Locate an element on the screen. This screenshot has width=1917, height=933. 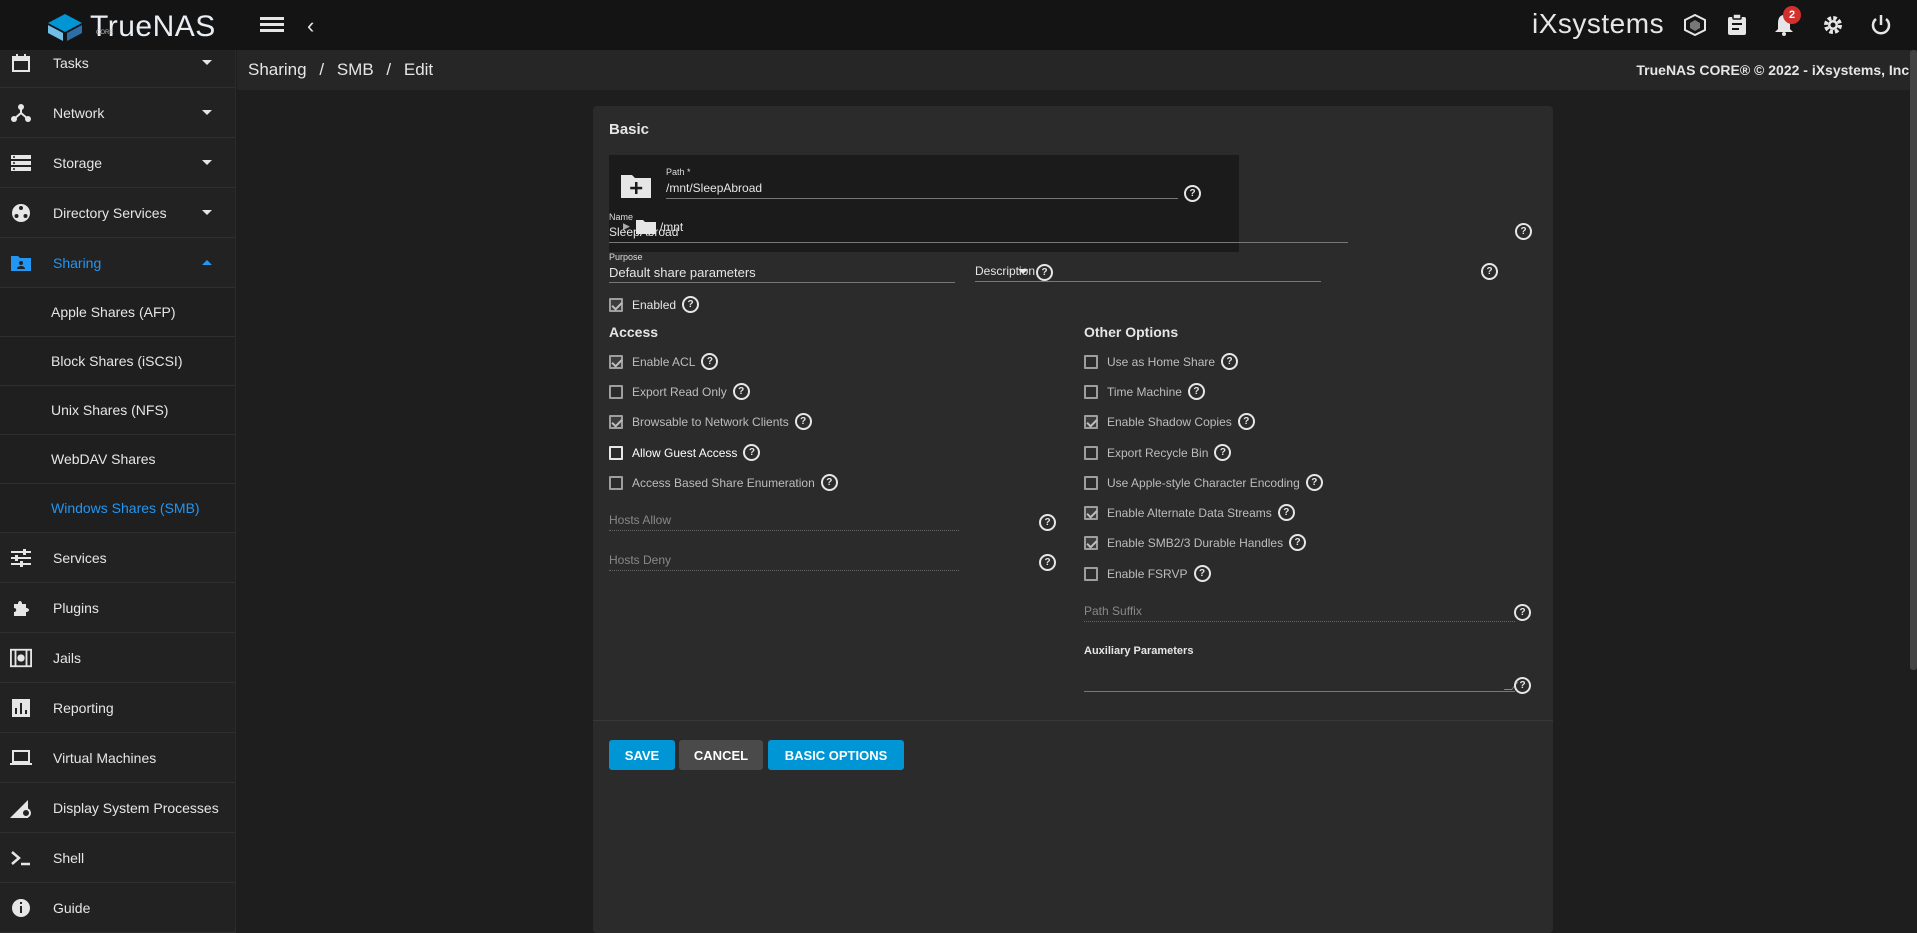
sidebar-subitem-afp: Apple Shares (AFP) is located at coordinates (117, 312).